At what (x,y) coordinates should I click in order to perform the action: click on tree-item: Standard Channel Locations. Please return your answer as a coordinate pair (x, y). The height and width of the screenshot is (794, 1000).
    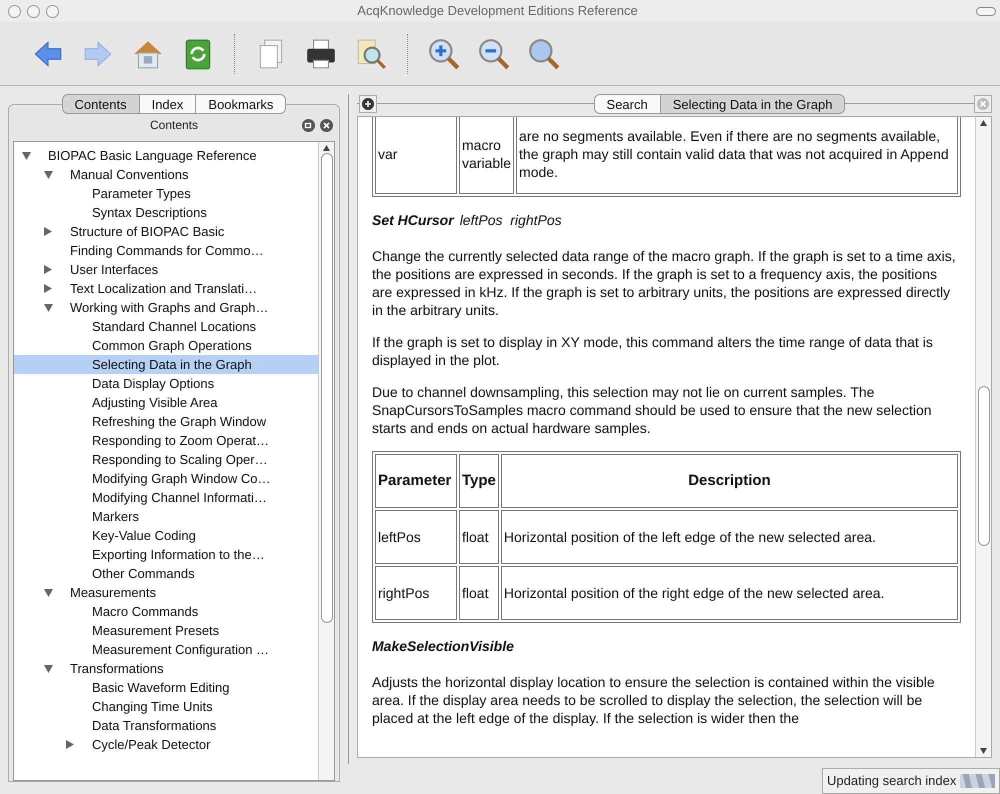
    Looking at the image, I should click on (166, 326).